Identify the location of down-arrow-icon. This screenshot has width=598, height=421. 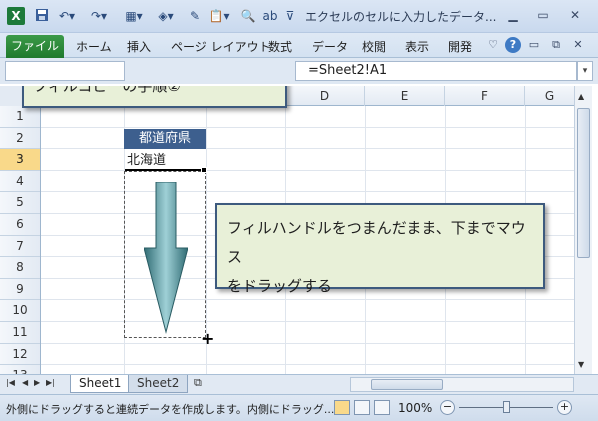
(166, 258).